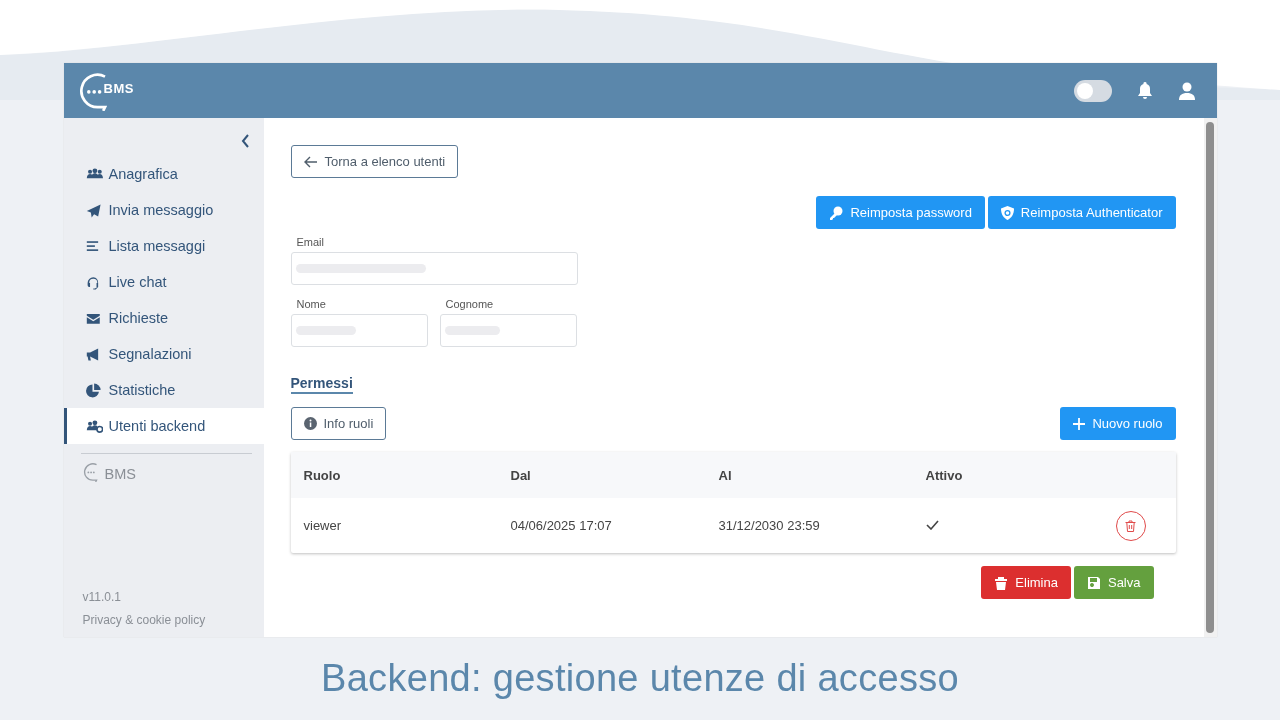 This screenshot has width=1280, height=720. I want to click on table-cell-text: 31/12/2030 23:59, so click(769, 525).